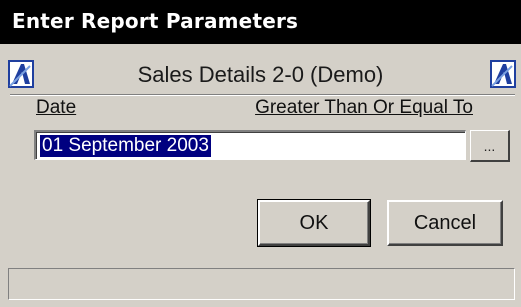  I want to click on header-divider, so click(262, 95).